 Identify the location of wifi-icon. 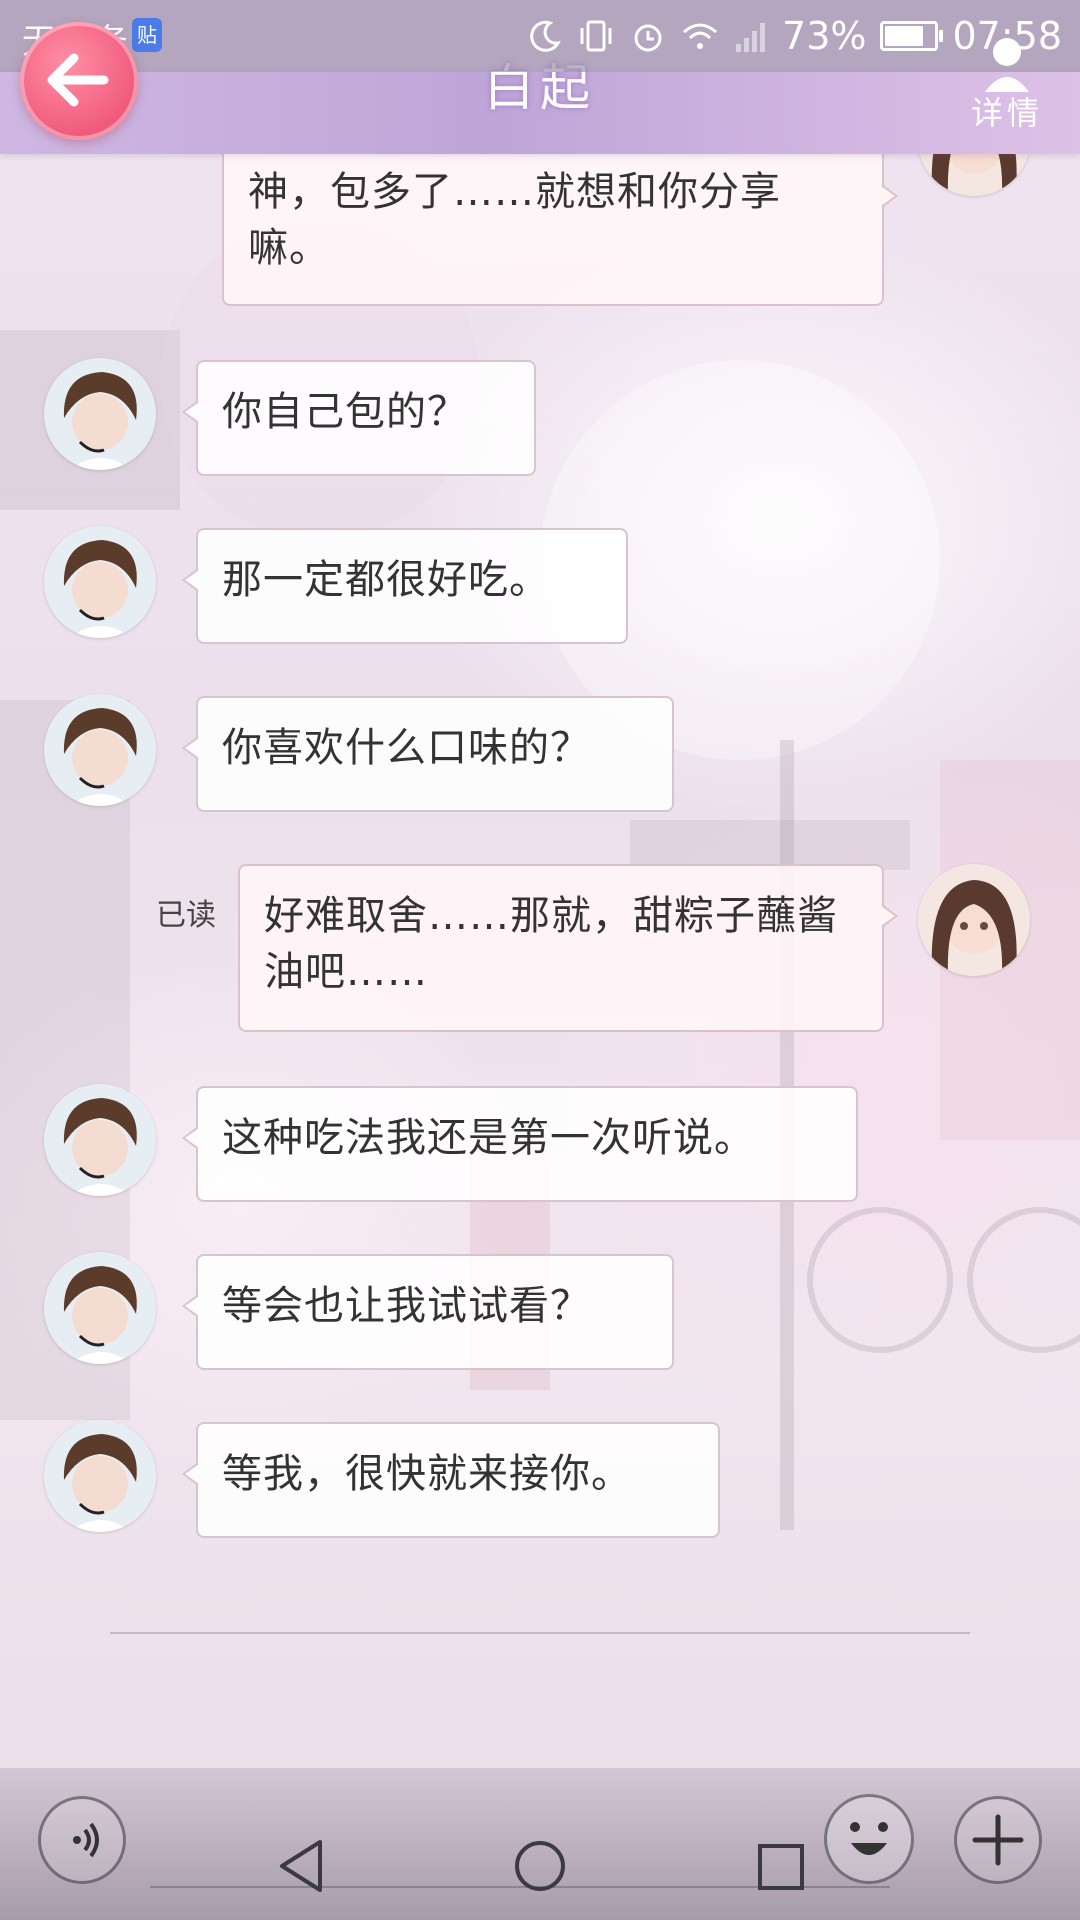
(700, 36).